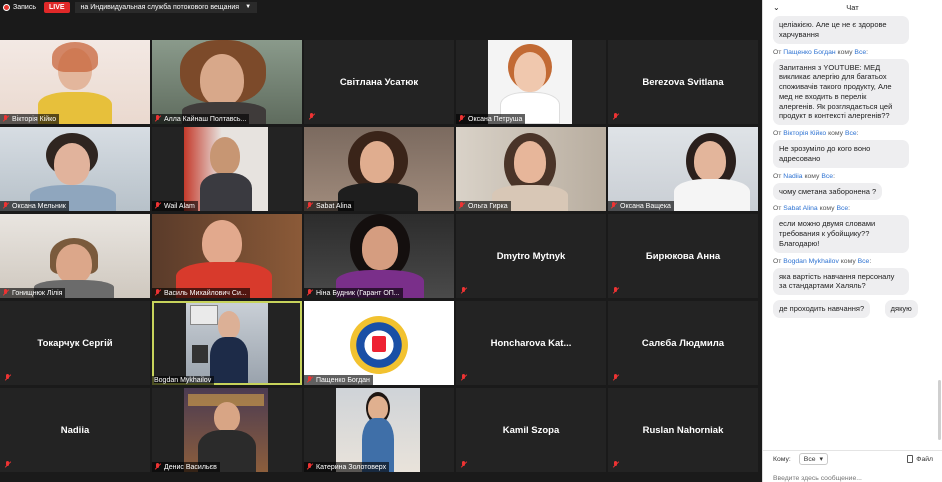 The height and width of the screenshot is (482, 942). I want to click on university-logo, so click(379, 345).